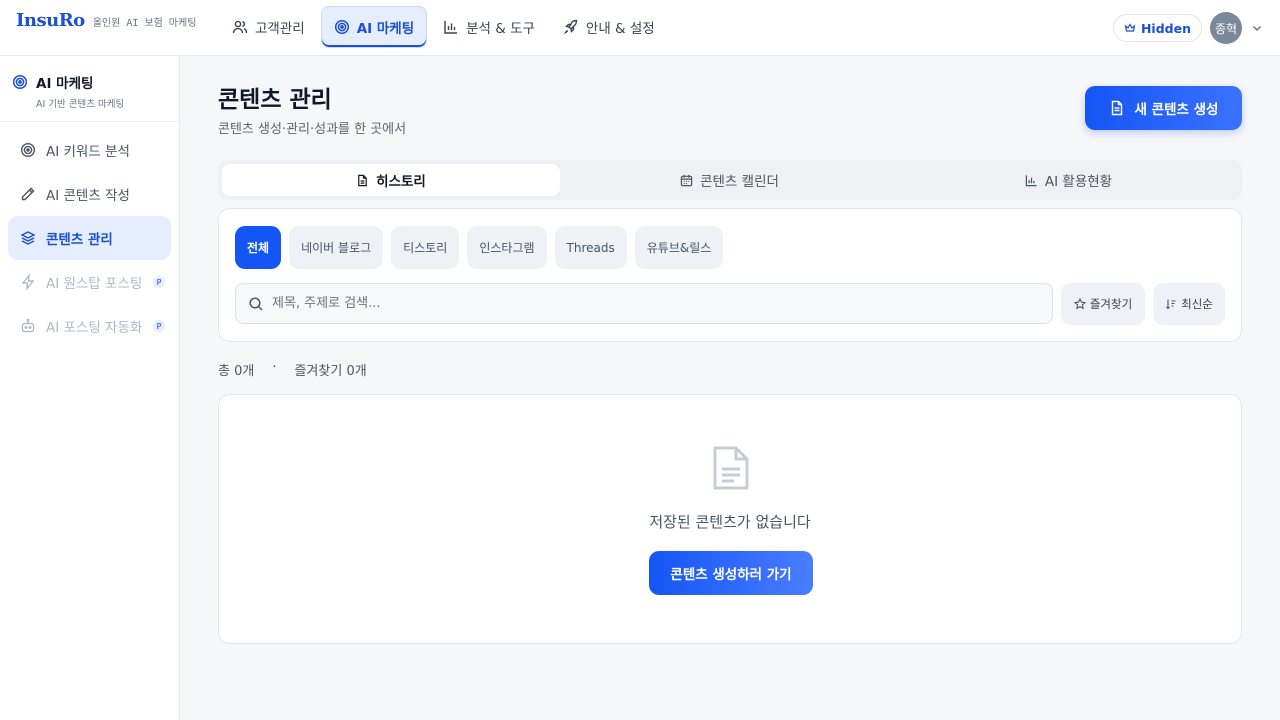  What do you see at coordinates (1111, 304) in the screenshot?
I see `favorites-filter-label: 즐겨찾기` at bounding box center [1111, 304].